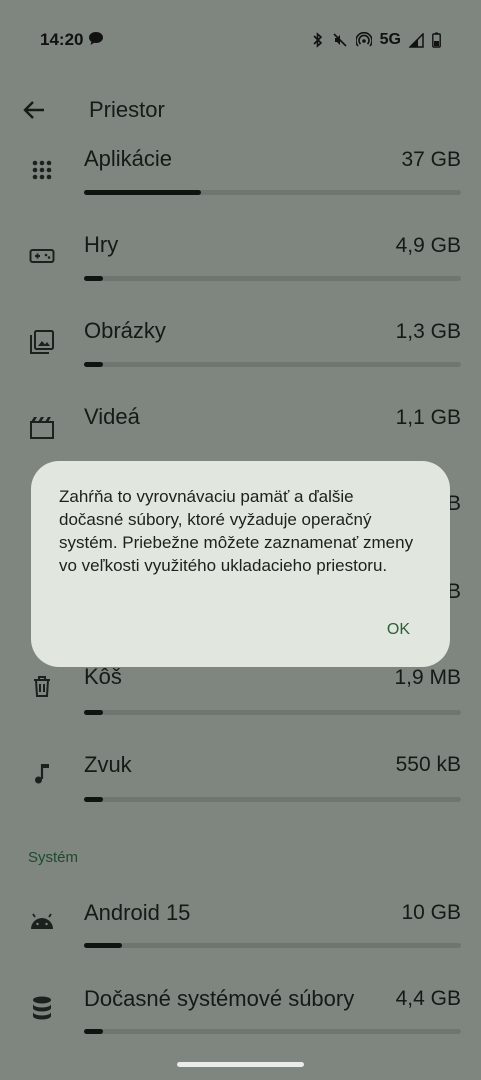 This screenshot has height=1080, width=481. I want to click on list-item-trash: Kôš 1,9 MB, so click(240, 699).